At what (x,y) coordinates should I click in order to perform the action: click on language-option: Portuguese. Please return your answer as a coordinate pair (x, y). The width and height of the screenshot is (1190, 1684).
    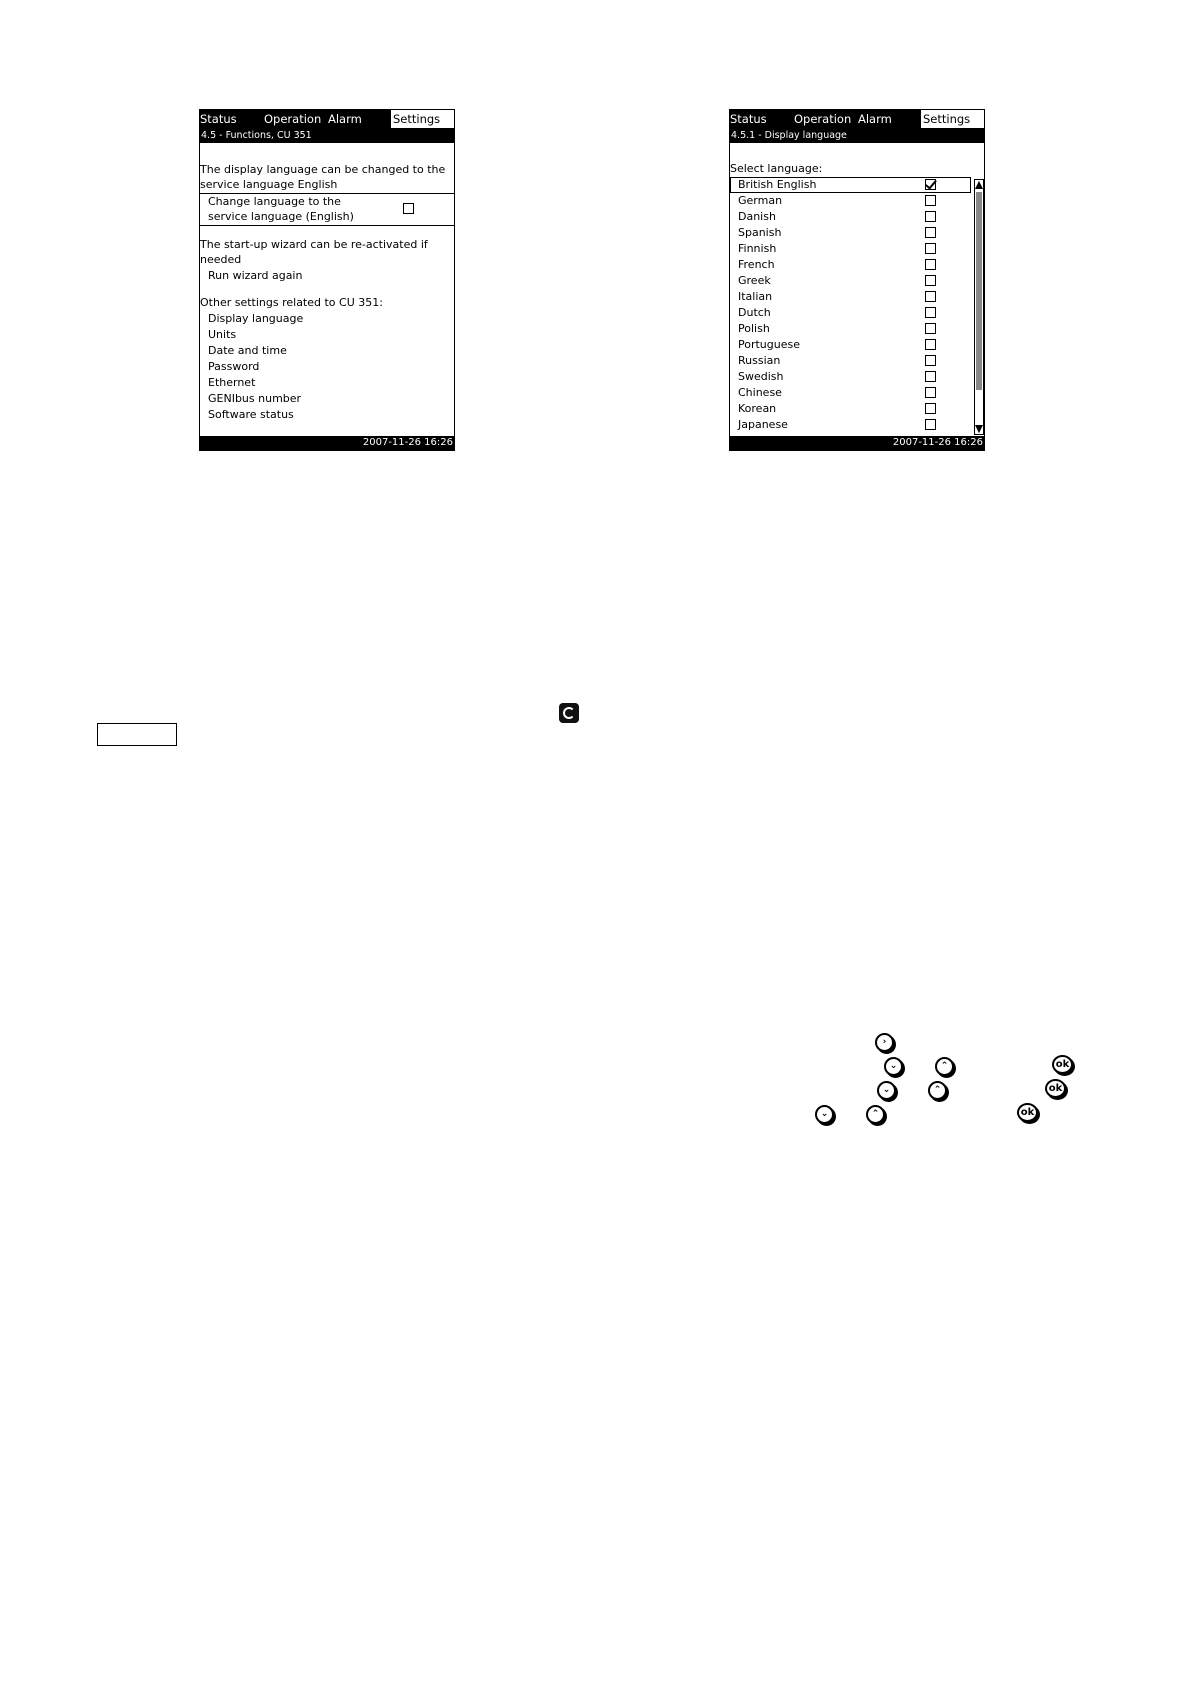
    Looking at the image, I should click on (850, 345).